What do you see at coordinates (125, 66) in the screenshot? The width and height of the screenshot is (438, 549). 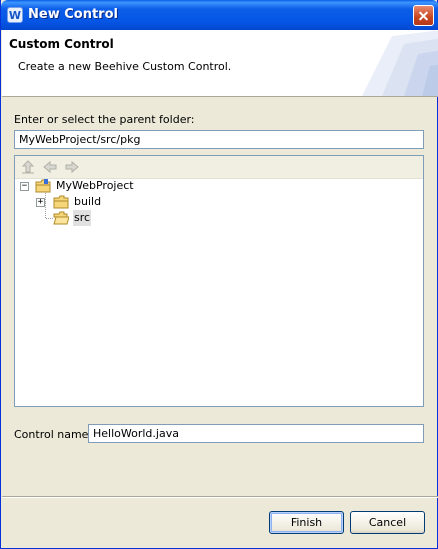 I see `banner-description: Create a new Beehive Custom Control.` at bounding box center [125, 66].